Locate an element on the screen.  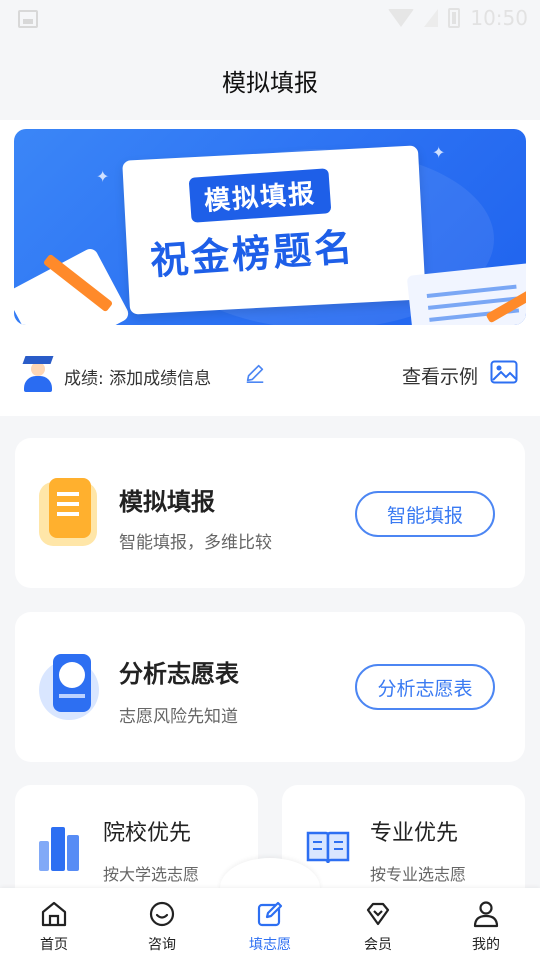
wifi-icon is located at coordinates (401, 18).